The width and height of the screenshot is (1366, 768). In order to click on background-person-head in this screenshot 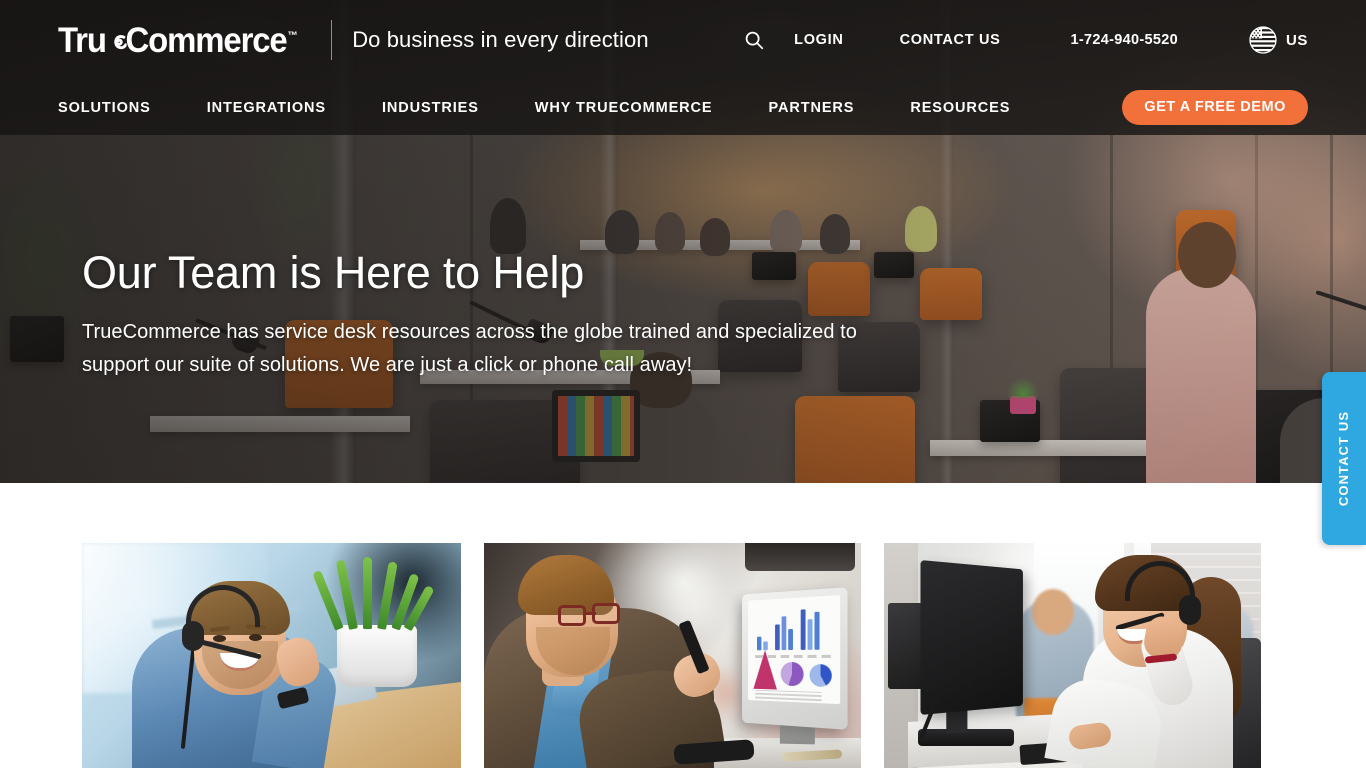, I will do `click(1053, 612)`.